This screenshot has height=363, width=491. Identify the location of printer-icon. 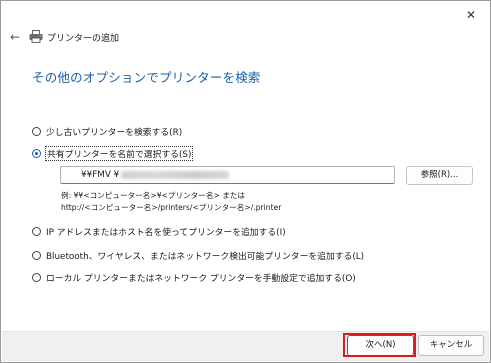
(36, 36).